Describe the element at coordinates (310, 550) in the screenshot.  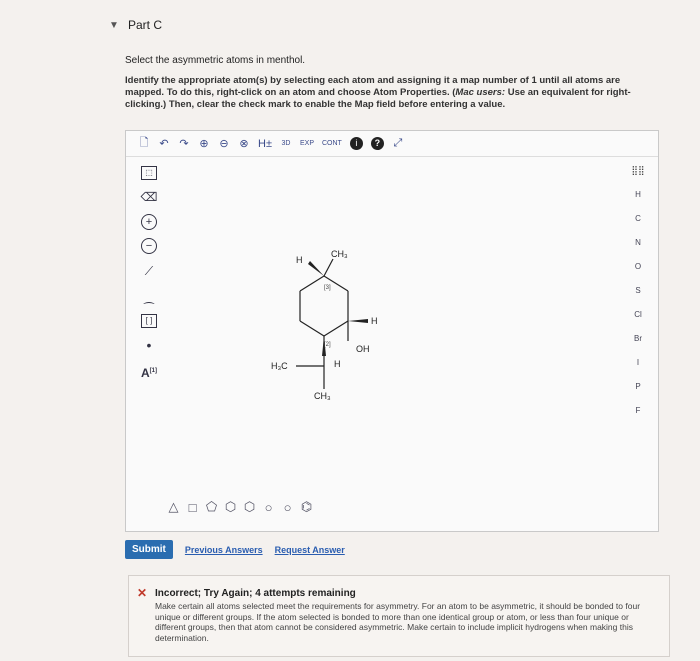
I see `request-answer-link: Request Answer` at that location.